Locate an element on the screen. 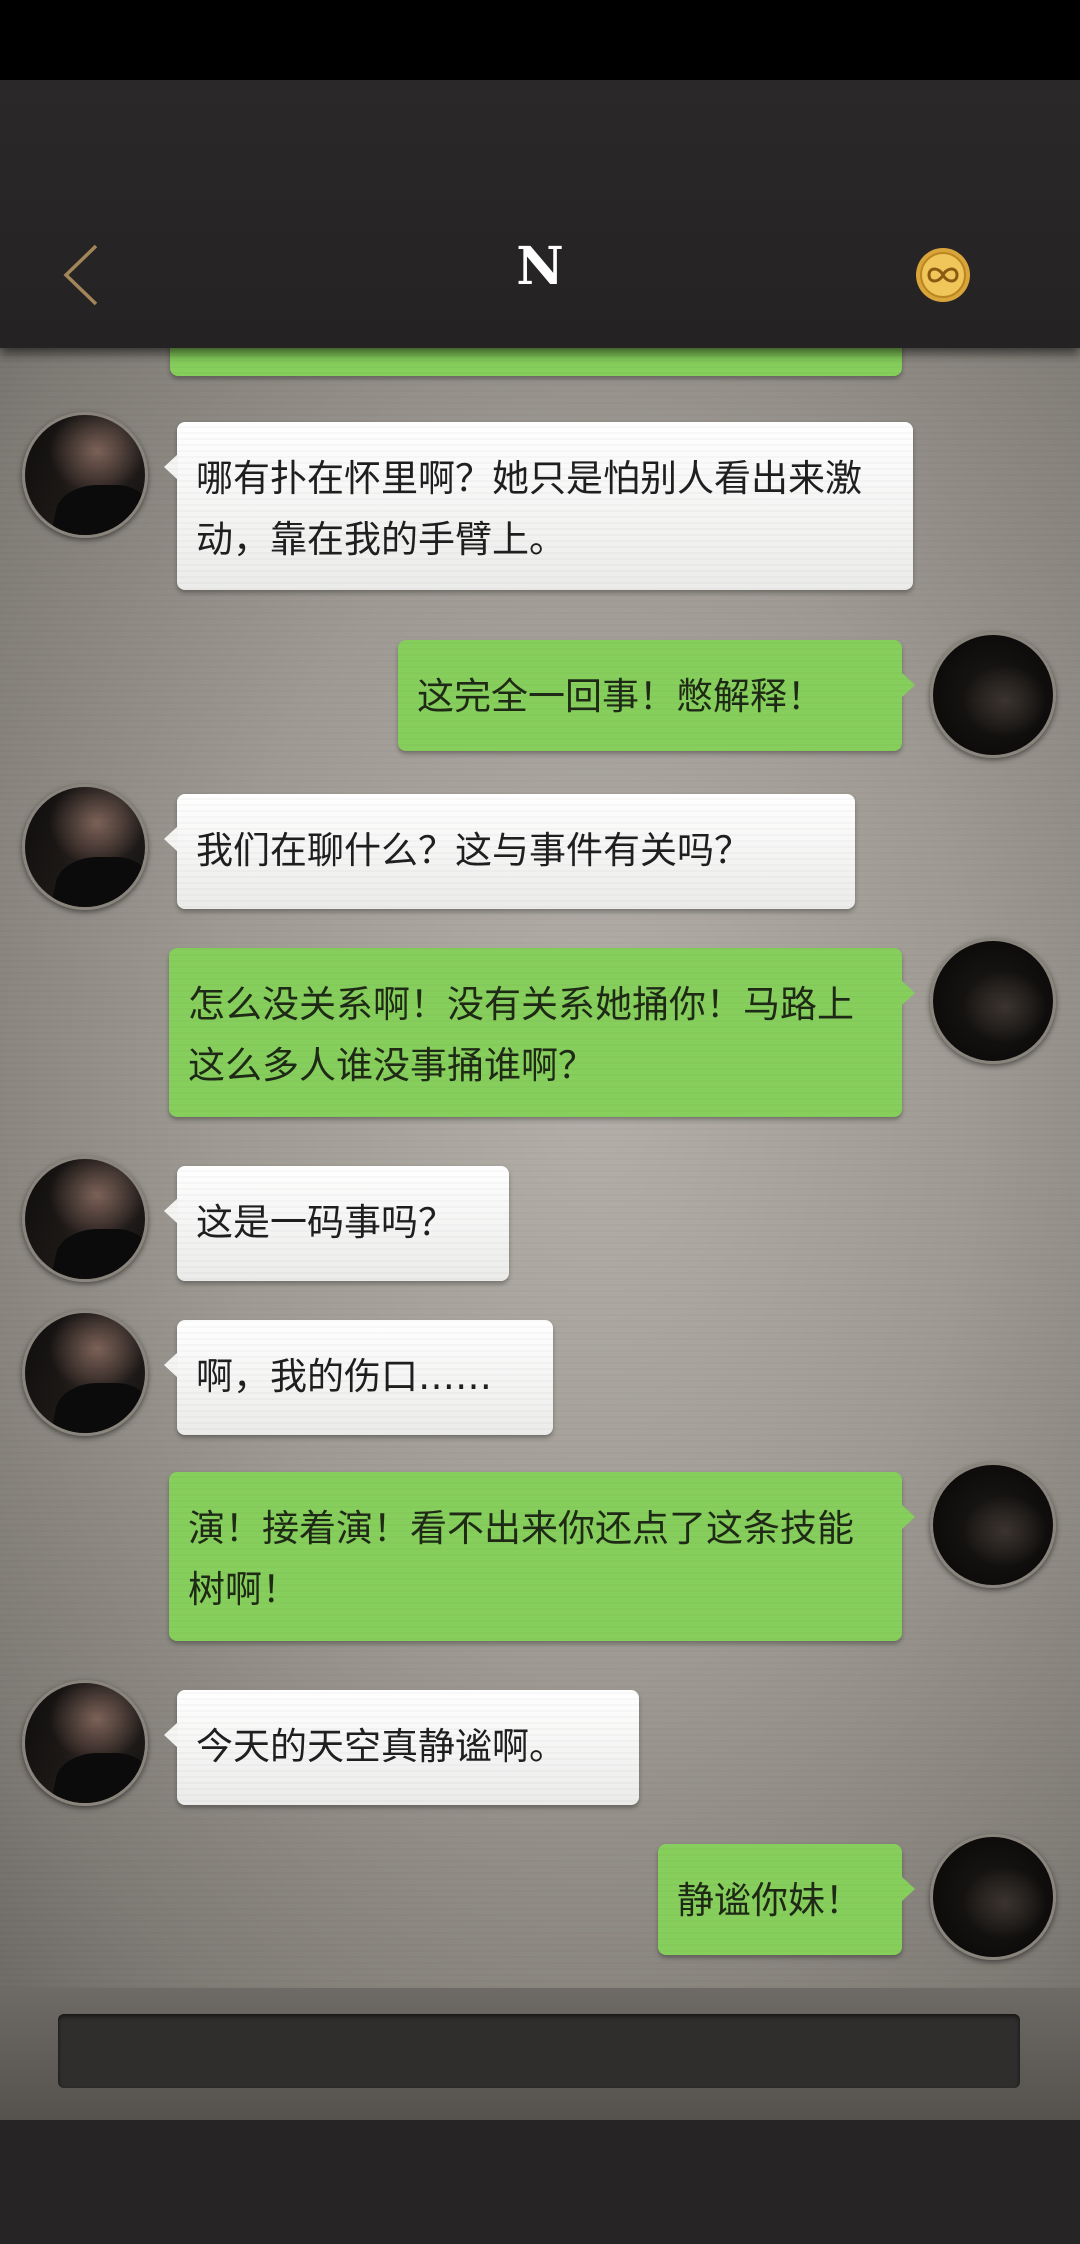 The image size is (1080, 2244). message-bubble-outgoing: 静谧你妹！ is located at coordinates (786, 1899).